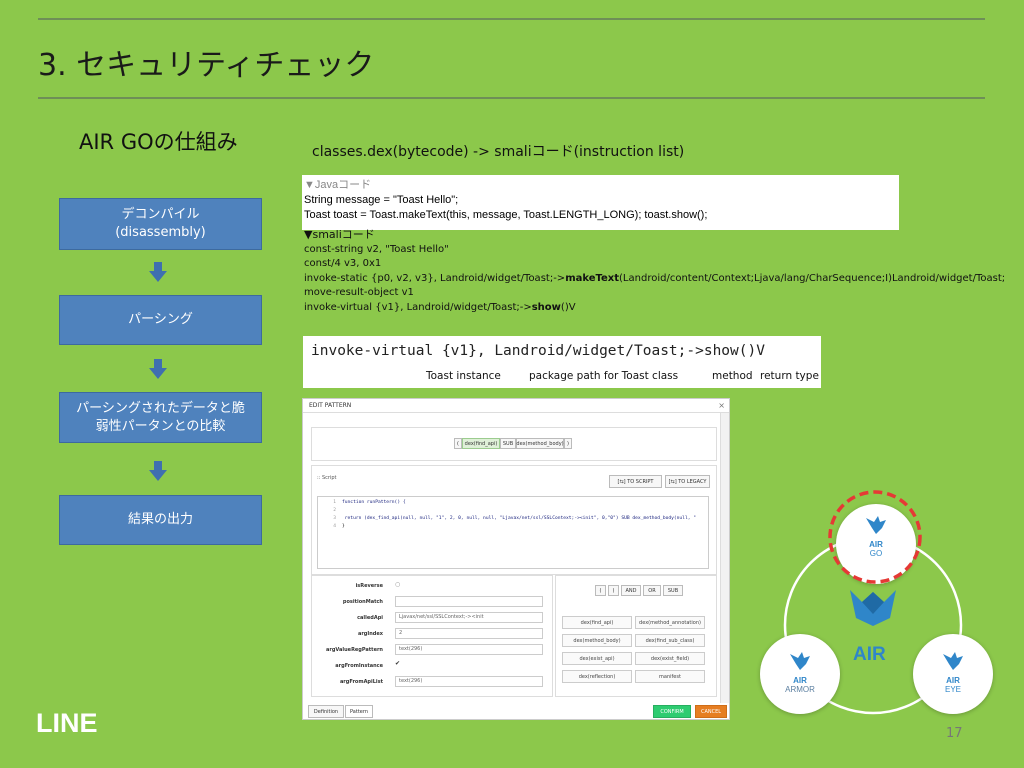 This screenshot has width=1024, height=768. What do you see at coordinates (670, 622) in the screenshot?
I see `add-method-annotation-button: dex(method_annotation)` at bounding box center [670, 622].